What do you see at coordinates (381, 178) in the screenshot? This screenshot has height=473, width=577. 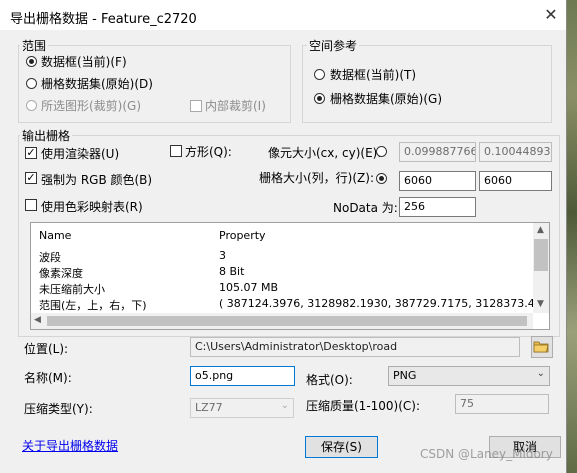 I see `raster-size-radio` at bounding box center [381, 178].